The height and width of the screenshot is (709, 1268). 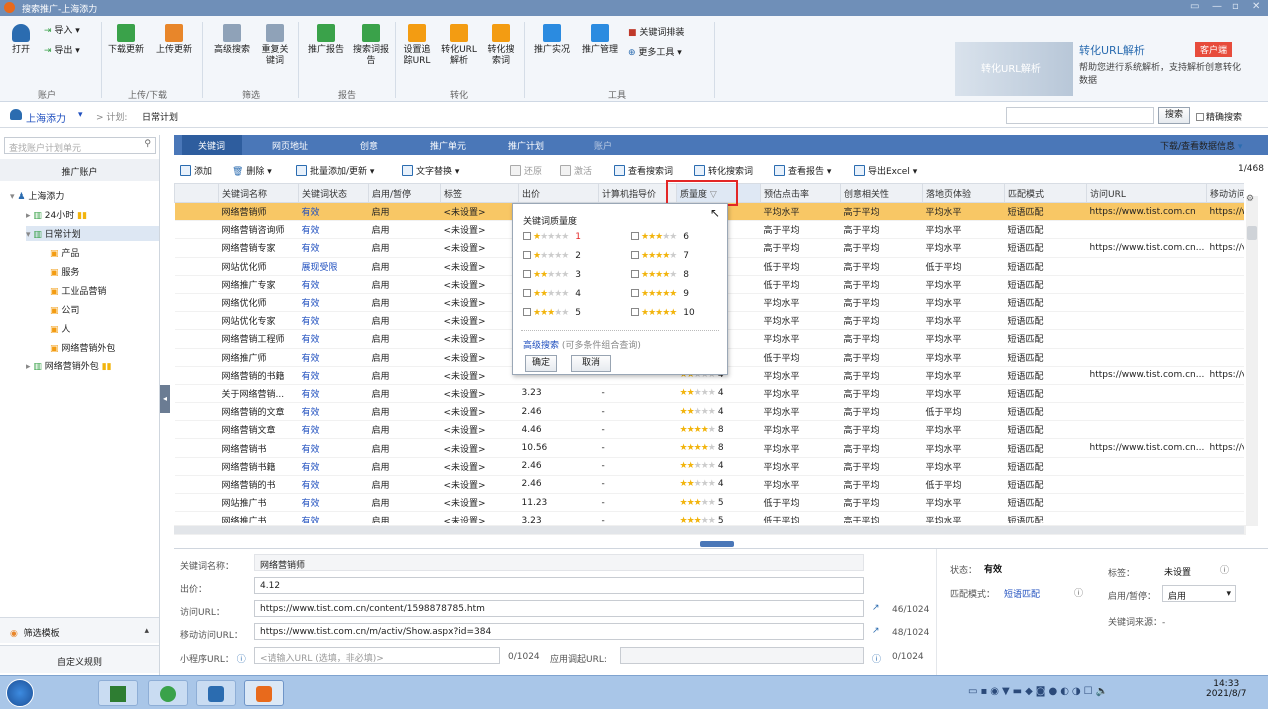 What do you see at coordinates (64, 271) in the screenshot?
I see `tree-item-service: ▣ 服务` at bounding box center [64, 271].